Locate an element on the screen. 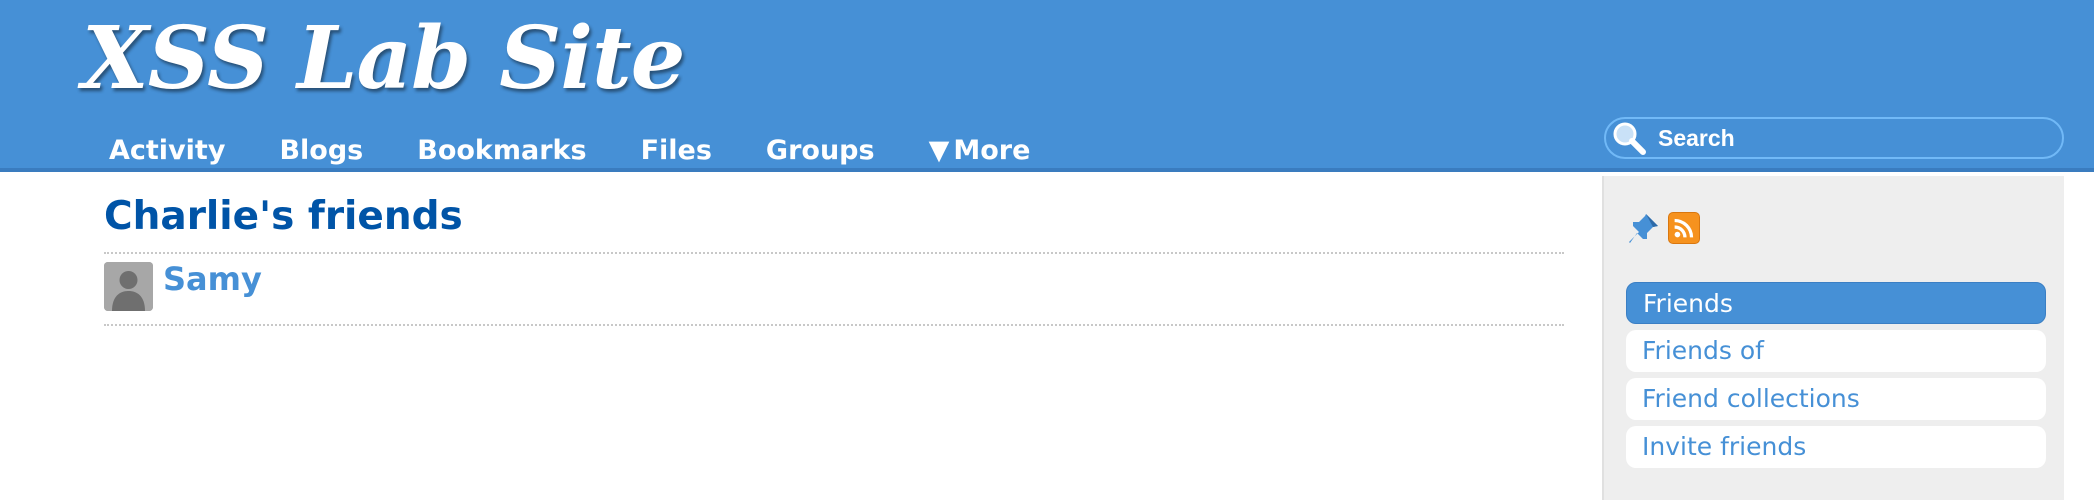 The image size is (2094, 500). nav-item-groups: Groups is located at coordinates (820, 150).